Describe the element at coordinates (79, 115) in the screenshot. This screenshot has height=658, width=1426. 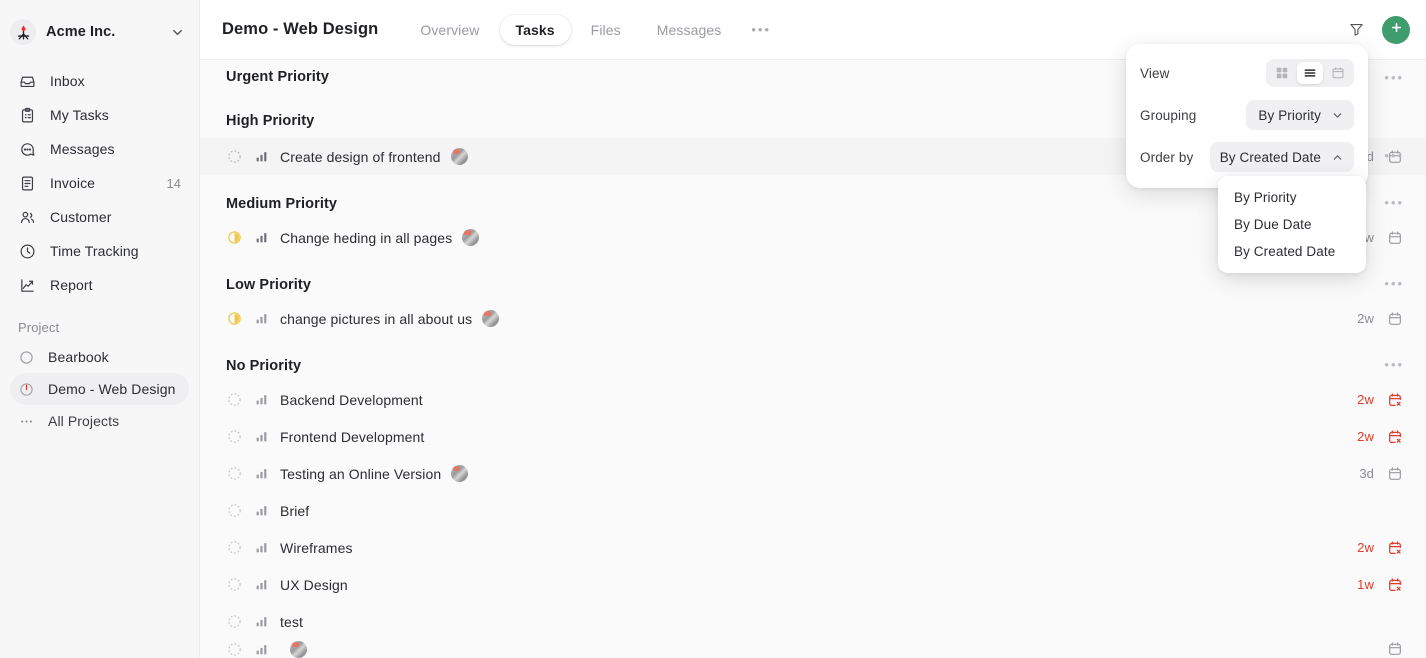
I see `sidebar-item-label: My Tasks` at that location.